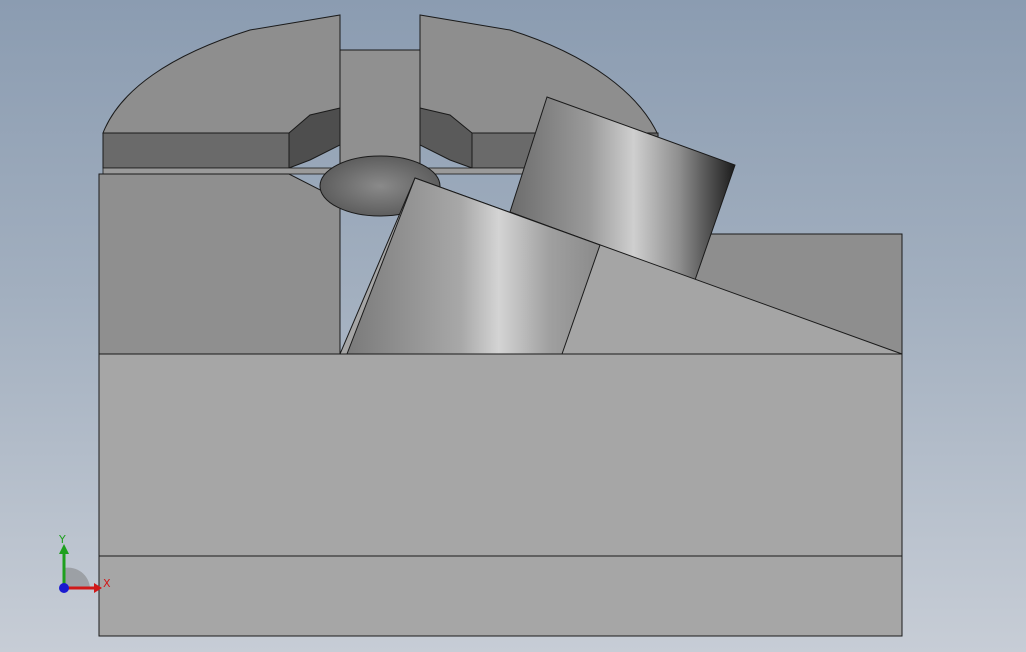  I want to click on coordinate-triad: Y X, so click(84, 563).